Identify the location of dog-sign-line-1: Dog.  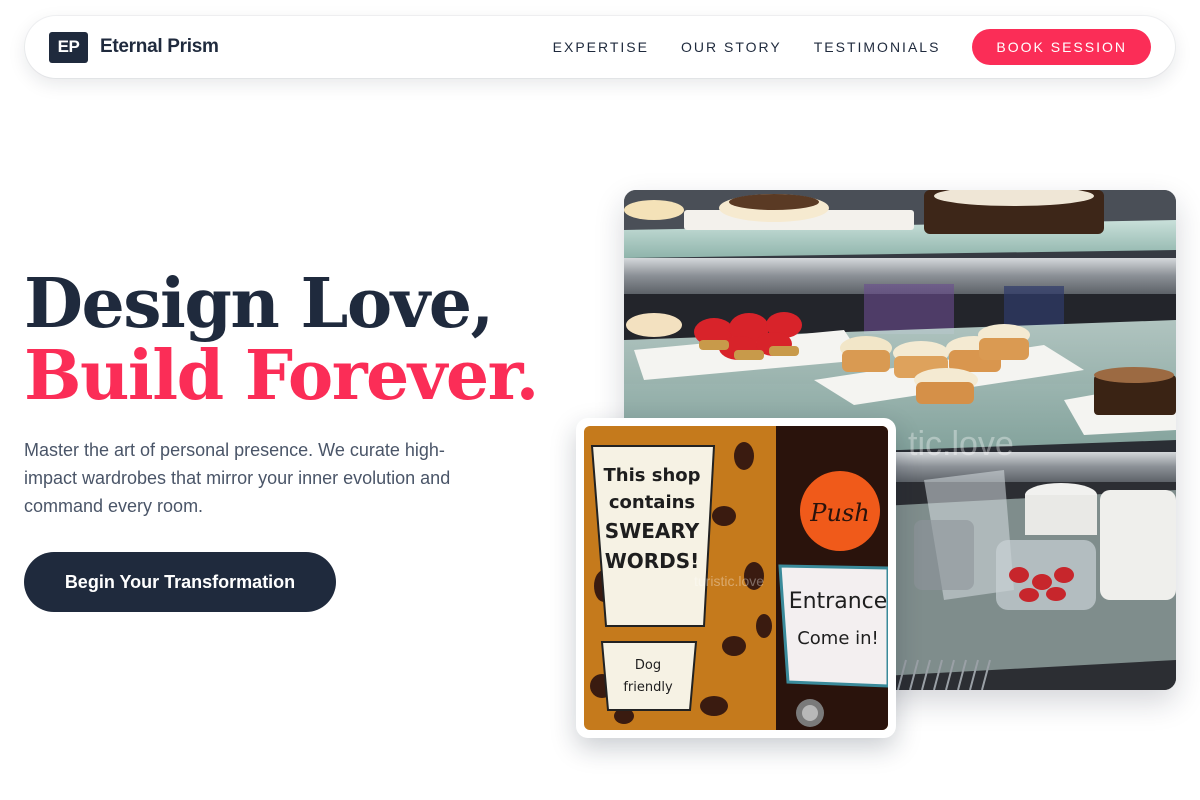
(648, 665).